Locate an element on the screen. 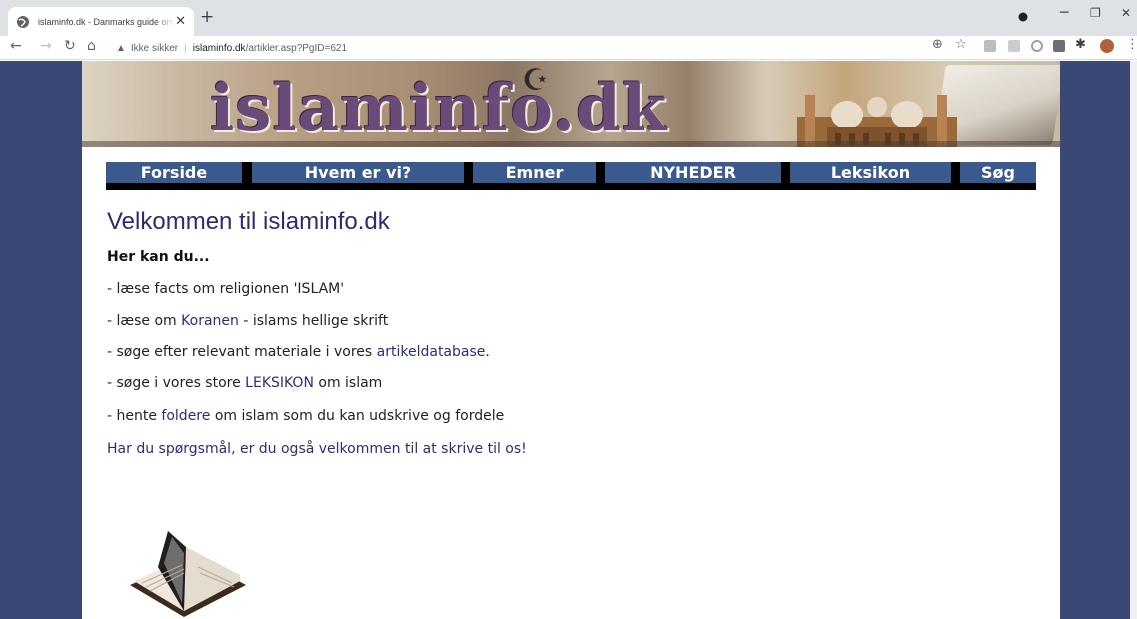  line-text: - søge efter relevant materiale i vores is located at coordinates (242, 352).